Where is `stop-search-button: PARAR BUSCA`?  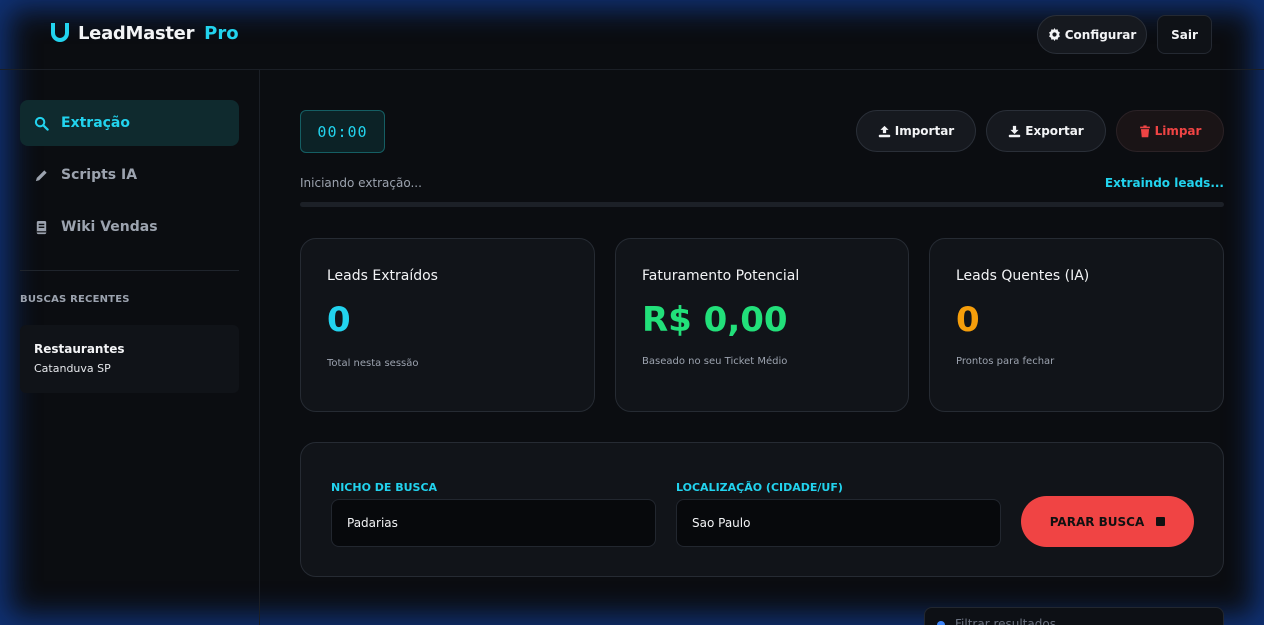
stop-search-button: PARAR BUSCA is located at coordinates (1107, 521).